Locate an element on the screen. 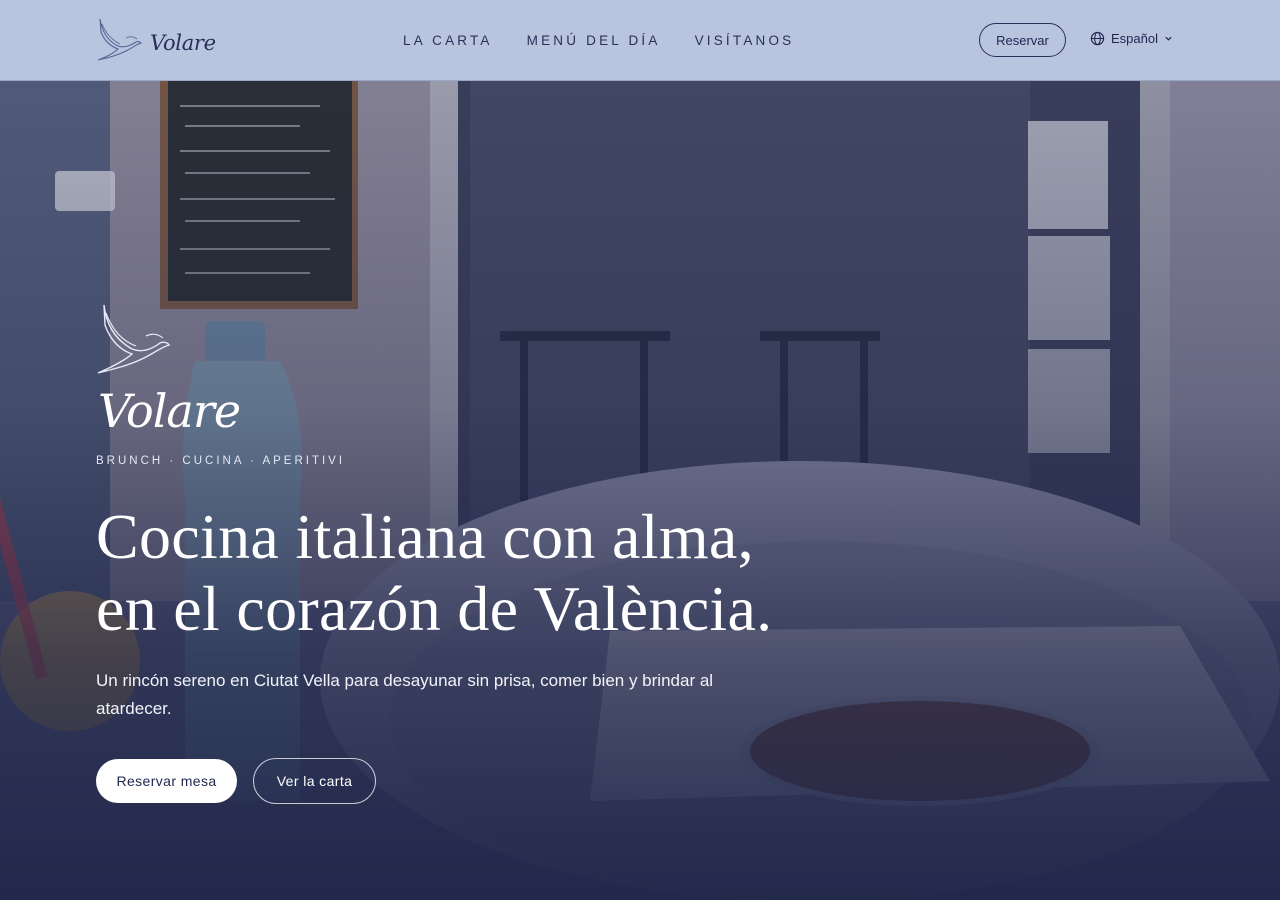 This screenshot has width=1280, height=900. language-label: Español is located at coordinates (1134, 38).